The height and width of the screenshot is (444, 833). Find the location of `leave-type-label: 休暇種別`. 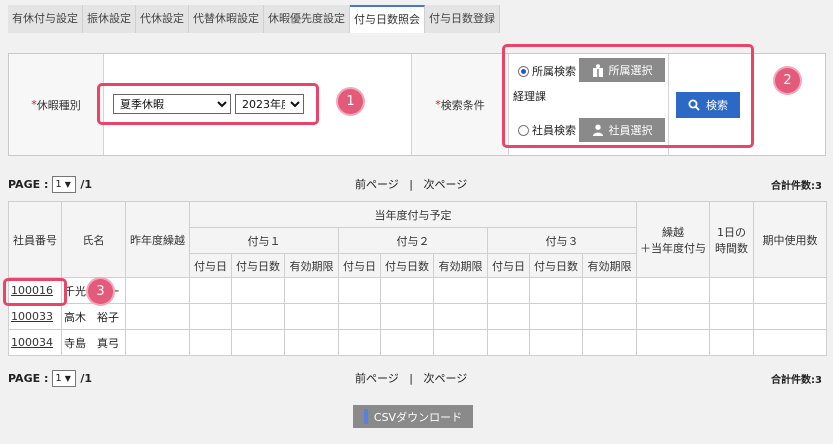

leave-type-label: 休暇種別 is located at coordinates (58, 105).